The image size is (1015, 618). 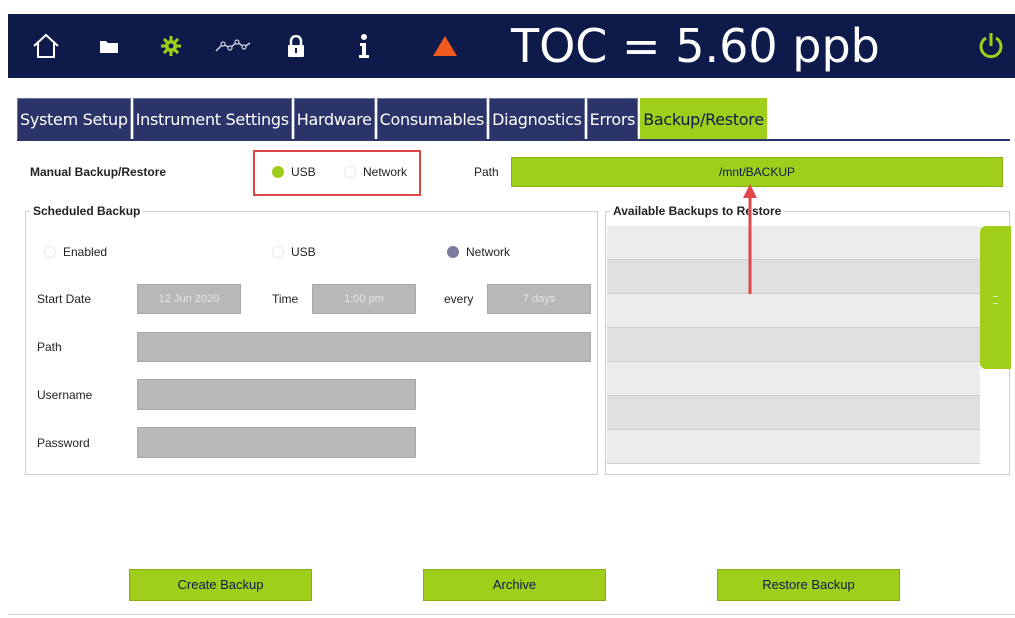 What do you see at coordinates (63, 443) in the screenshot?
I see `password-label: Password` at bounding box center [63, 443].